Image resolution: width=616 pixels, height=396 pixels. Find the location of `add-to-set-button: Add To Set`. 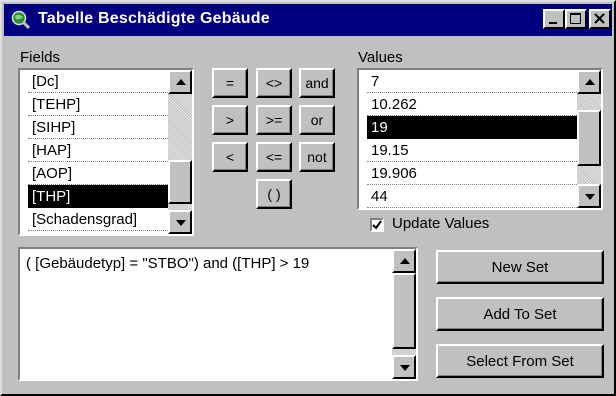

add-to-set-button: Add To Set is located at coordinates (520, 314).